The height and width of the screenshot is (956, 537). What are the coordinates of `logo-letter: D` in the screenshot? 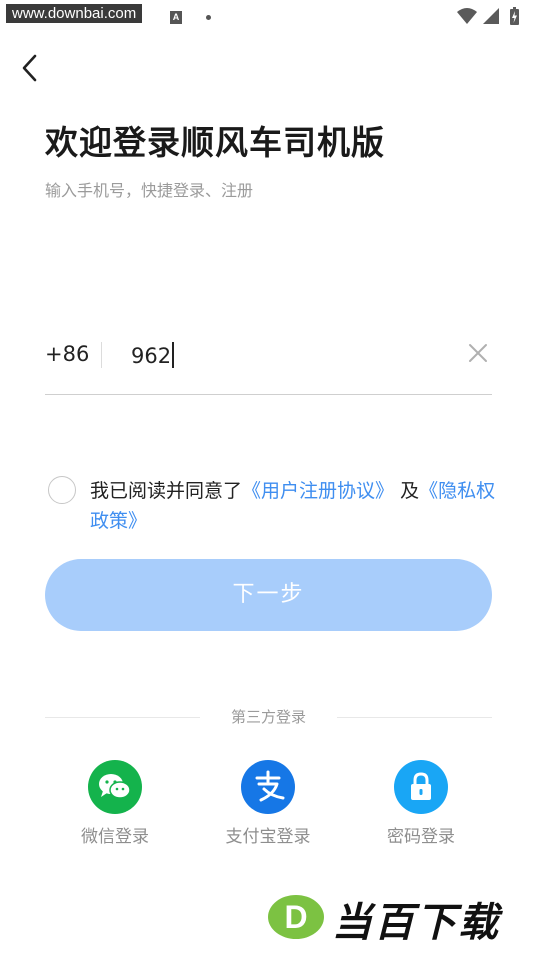 It's located at (295, 917).